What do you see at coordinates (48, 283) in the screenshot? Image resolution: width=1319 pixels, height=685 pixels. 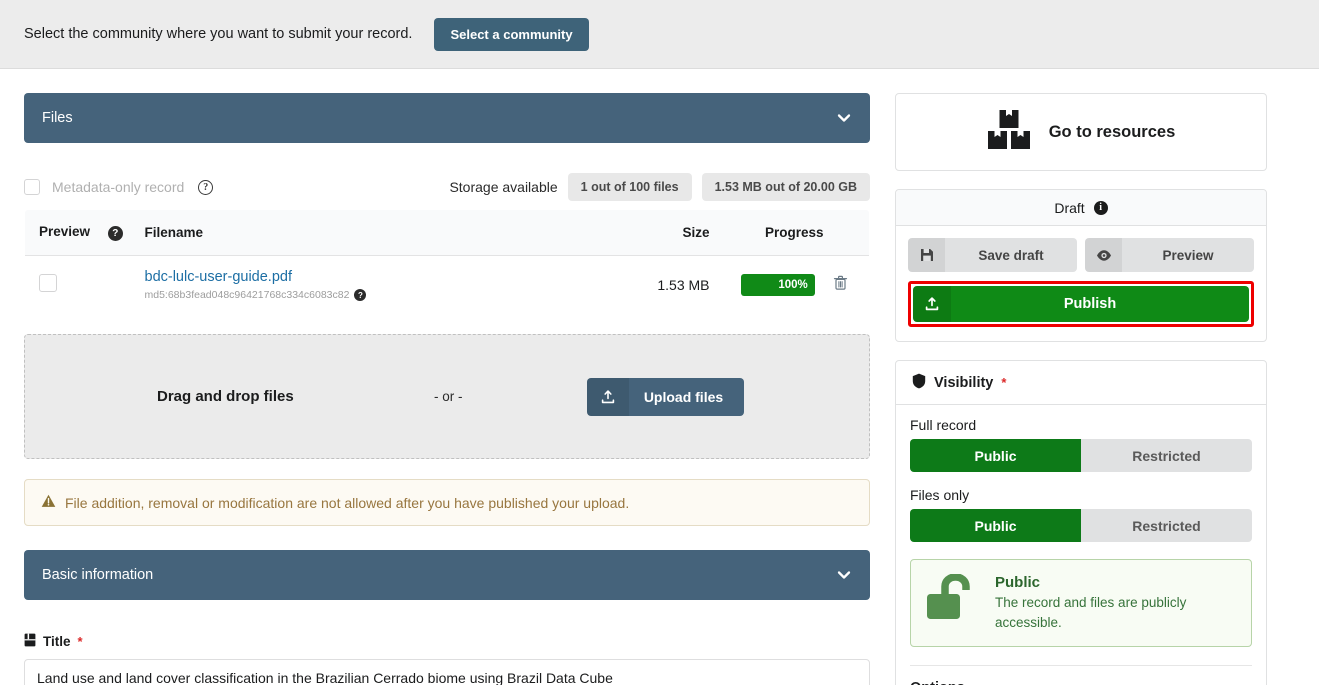 I see `preview-checkbox` at bounding box center [48, 283].